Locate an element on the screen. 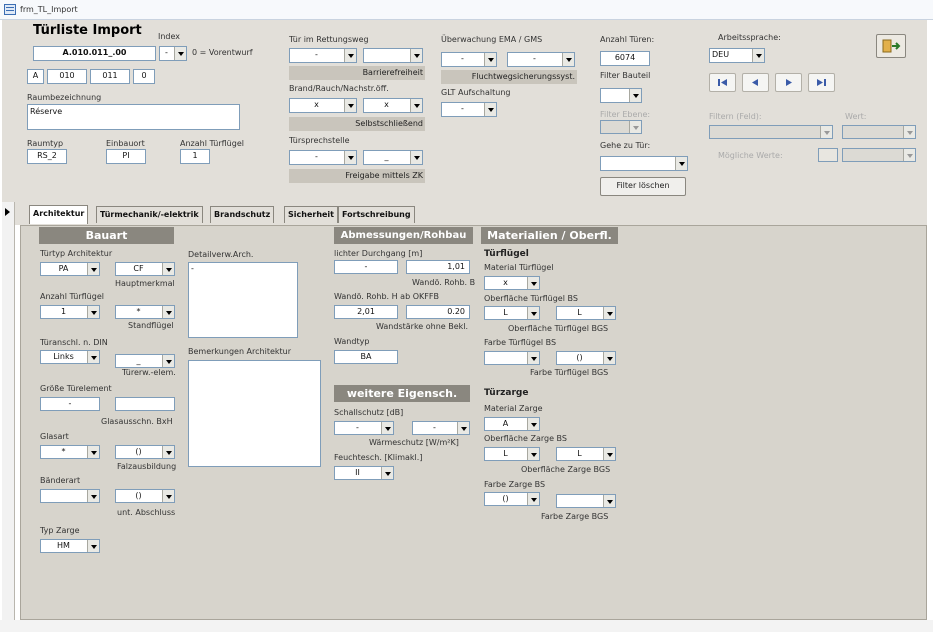  farbe-zarge-bs-combo: () is located at coordinates (512, 499).